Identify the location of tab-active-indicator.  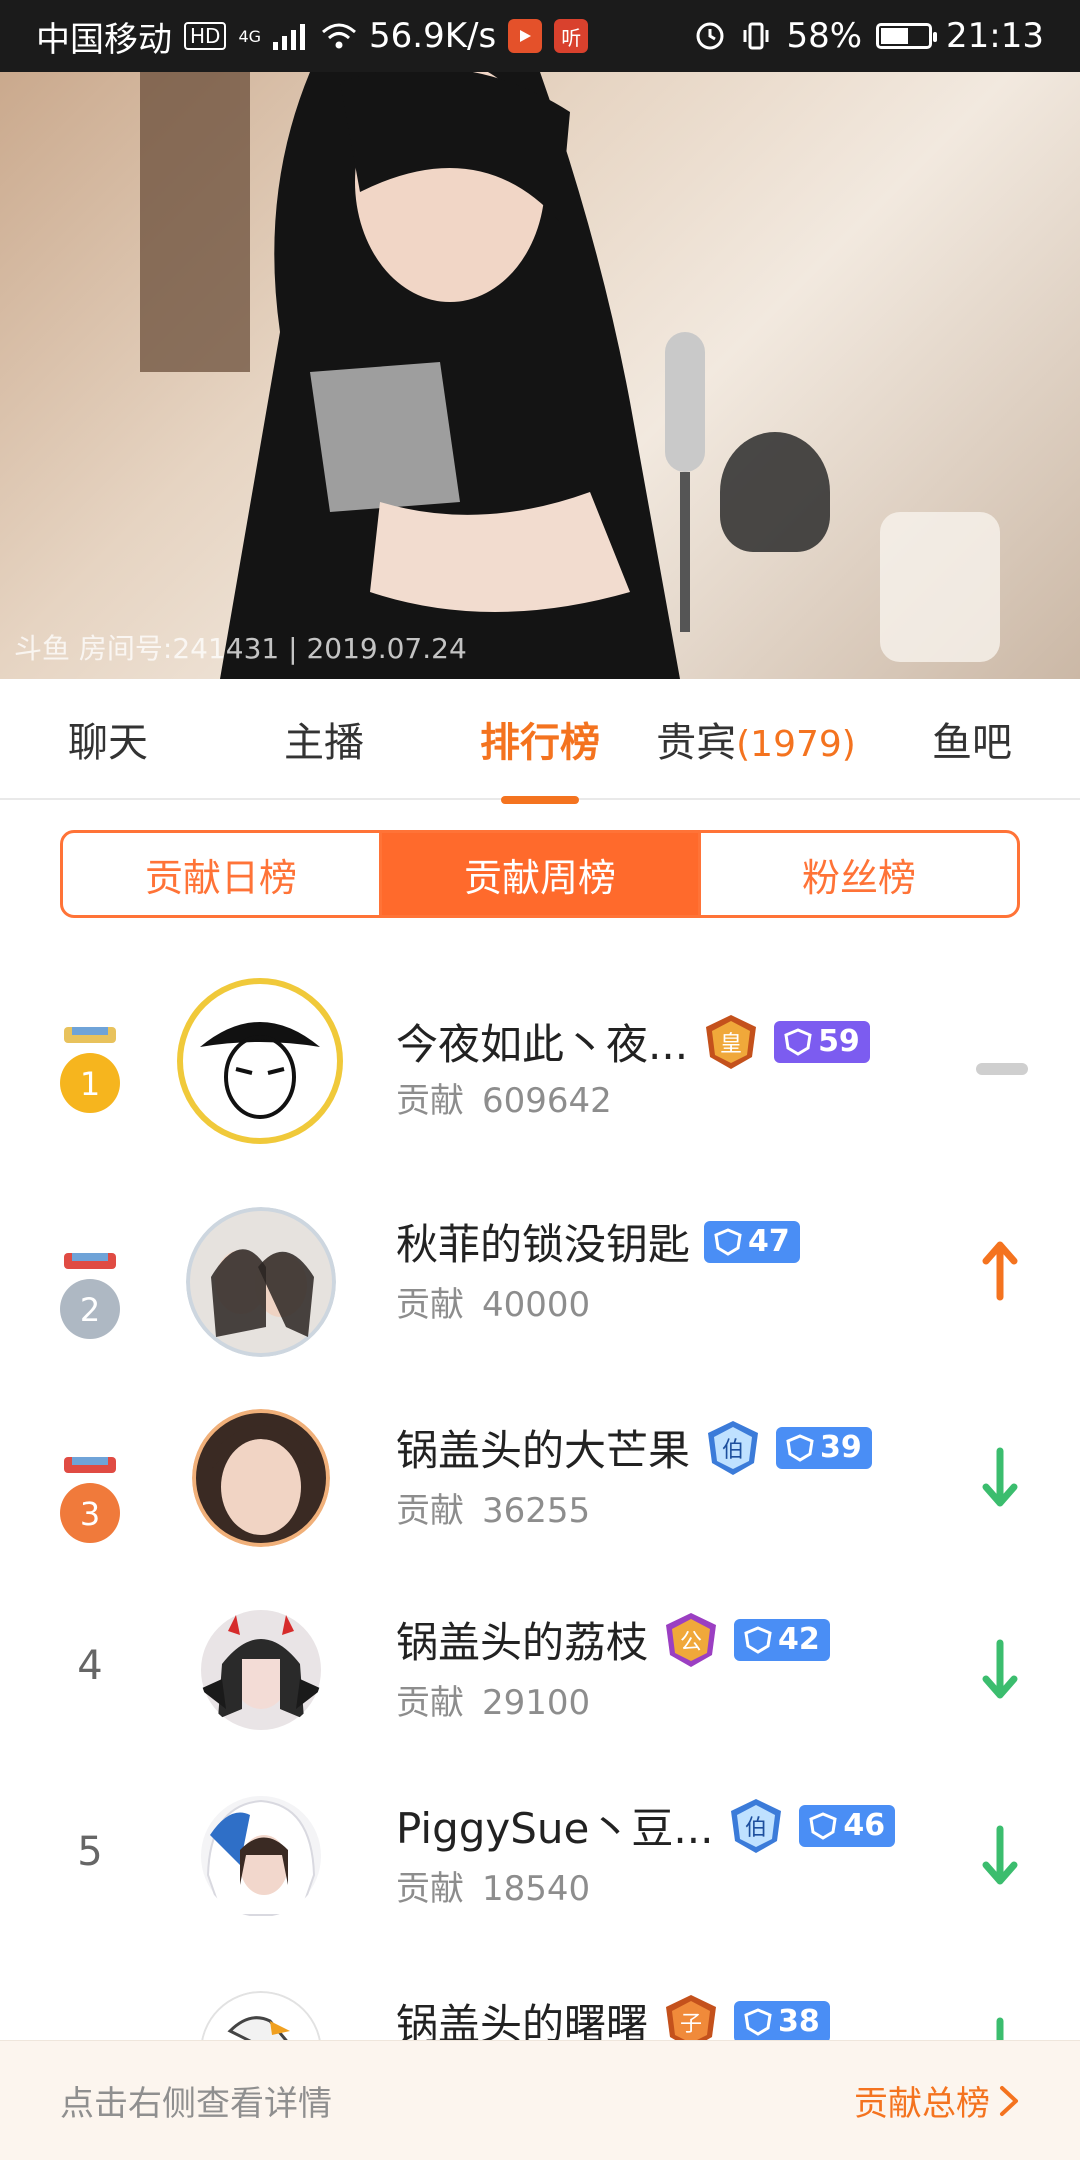
(540, 799).